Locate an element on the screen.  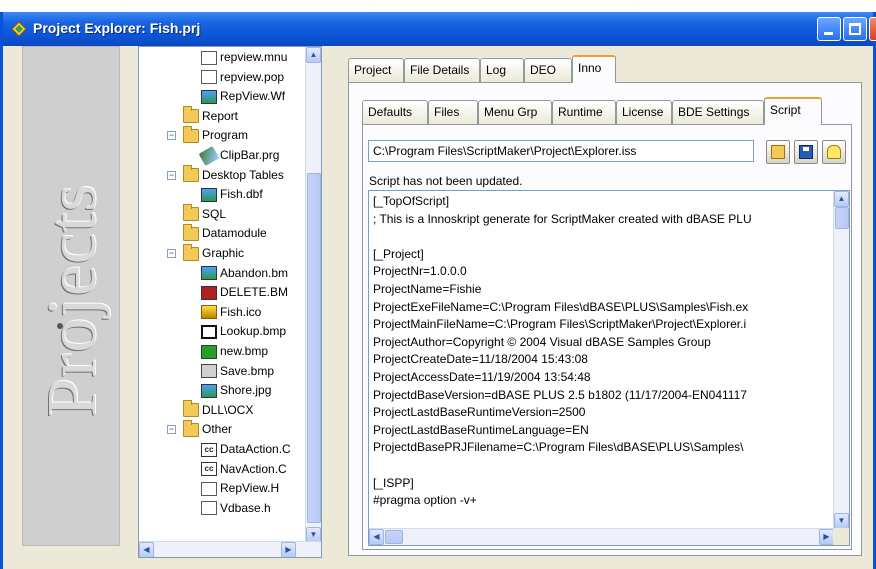
tab-deo: DEO is located at coordinates (548, 70).